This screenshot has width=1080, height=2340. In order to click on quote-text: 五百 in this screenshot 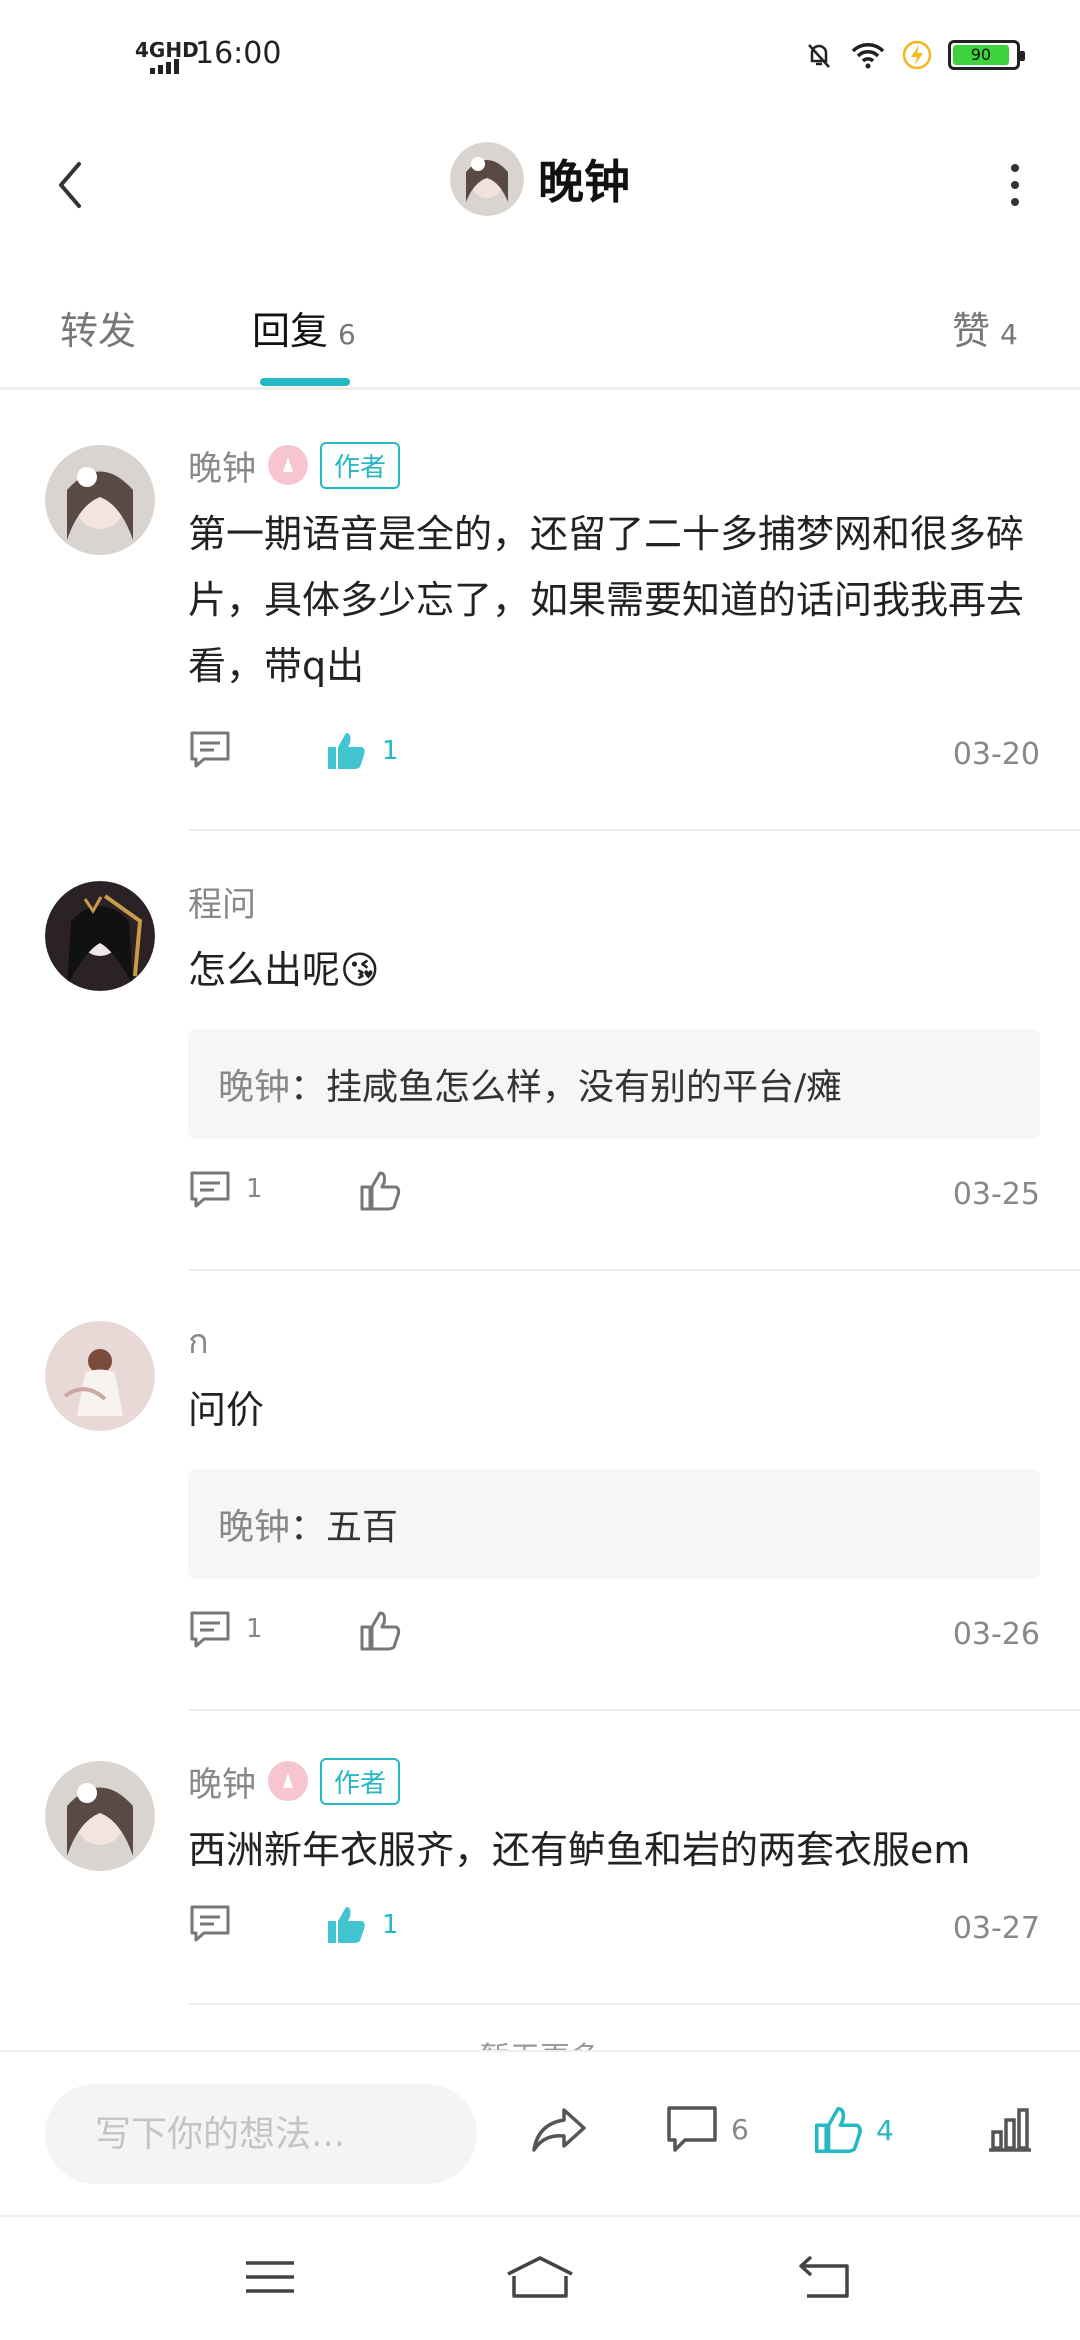, I will do `click(362, 1527)`.